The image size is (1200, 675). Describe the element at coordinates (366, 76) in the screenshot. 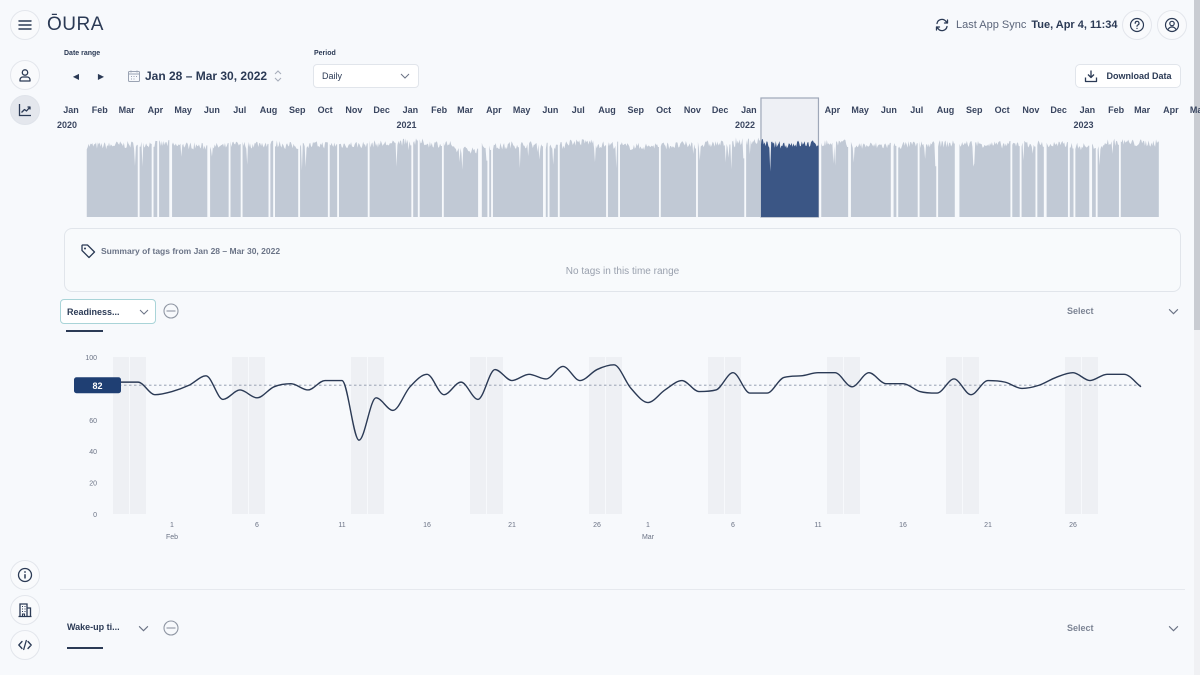

I see `period-select: Daily` at that location.